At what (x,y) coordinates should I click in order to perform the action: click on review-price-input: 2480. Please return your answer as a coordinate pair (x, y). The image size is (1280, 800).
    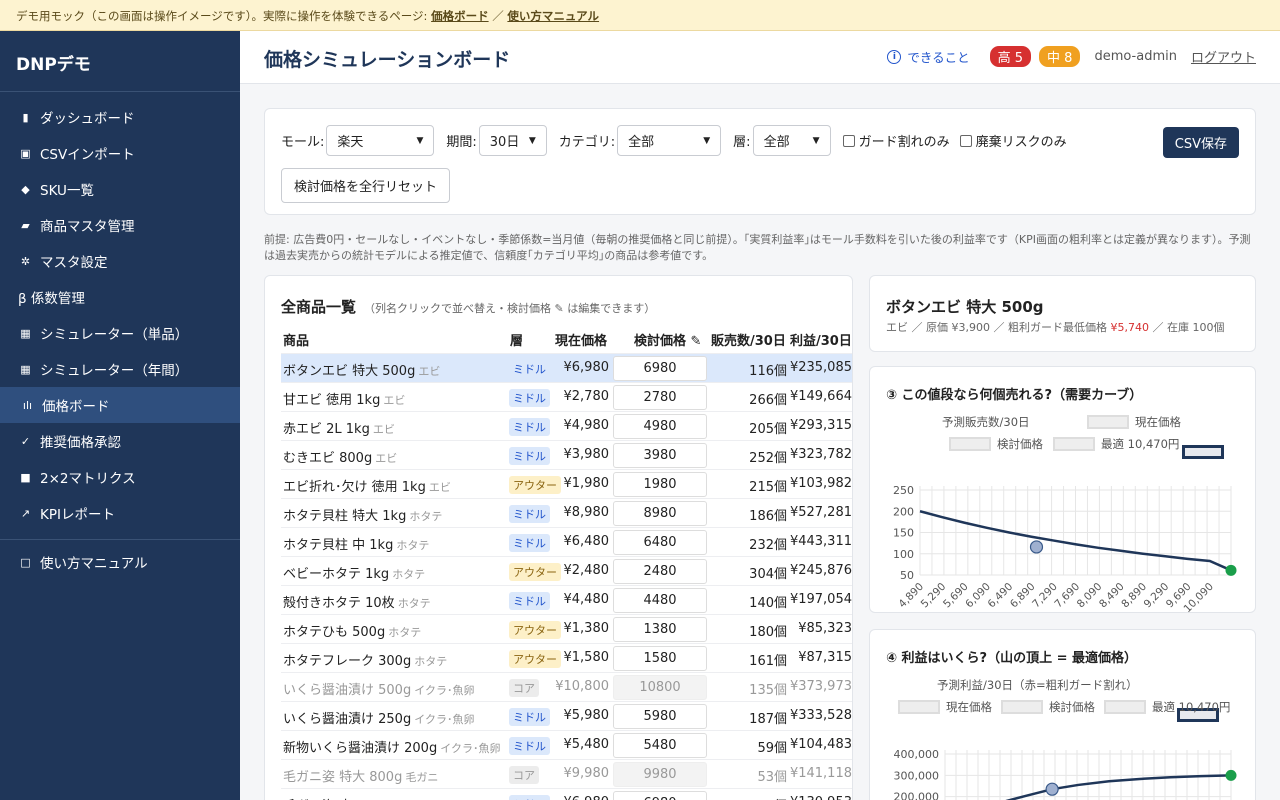
    Looking at the image, I should click on (660, 571).